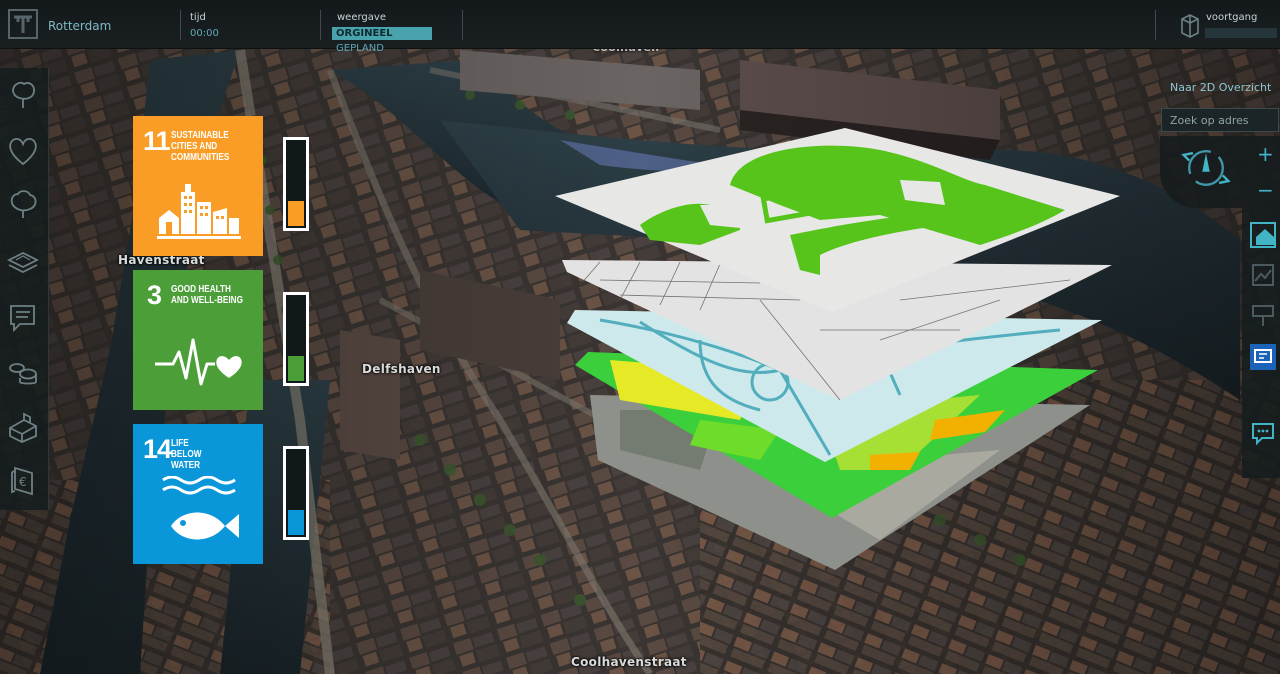 This screenshot has width=1280, height=674. What do you see at coordinates (200, 508) in the screenshot?
I see `fish-icon` at bounding box center [200, 508].